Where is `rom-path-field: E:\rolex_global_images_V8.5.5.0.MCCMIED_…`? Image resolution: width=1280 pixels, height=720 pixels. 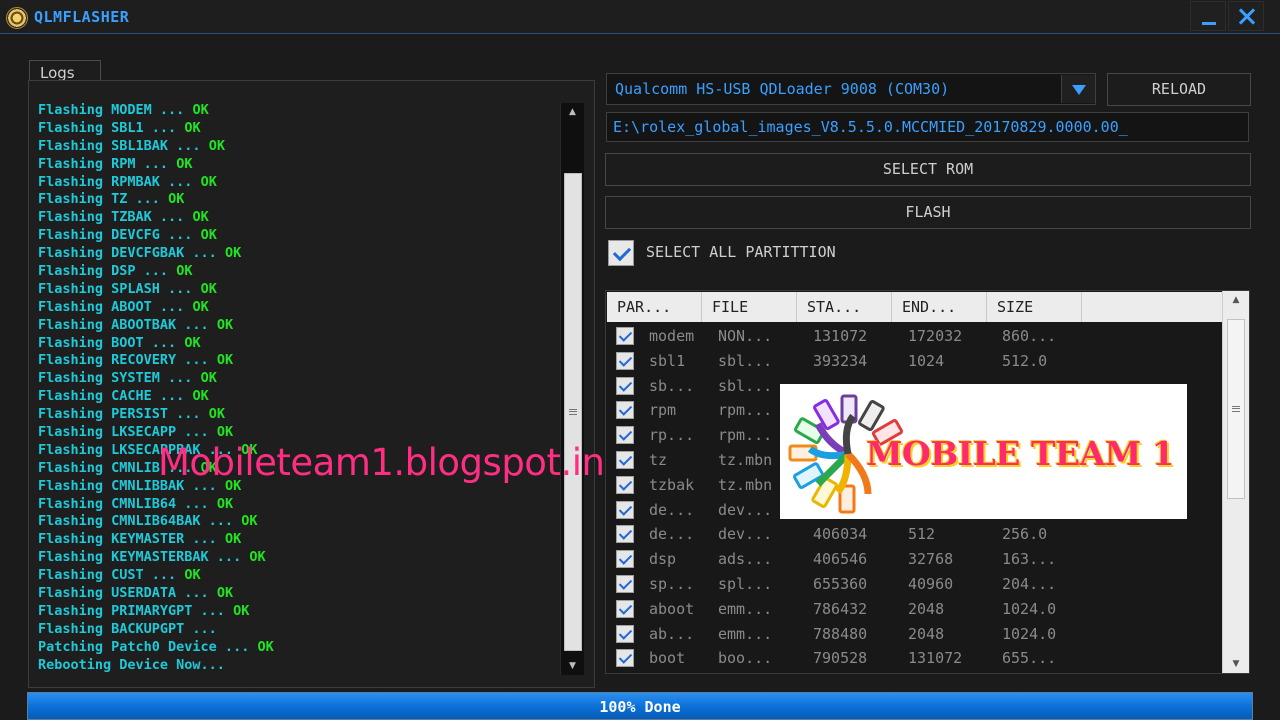 rom-path-field: E:\rolex_global_images_V8.5.5.0.MCCMIED_… is located at coordinates (927, 127).